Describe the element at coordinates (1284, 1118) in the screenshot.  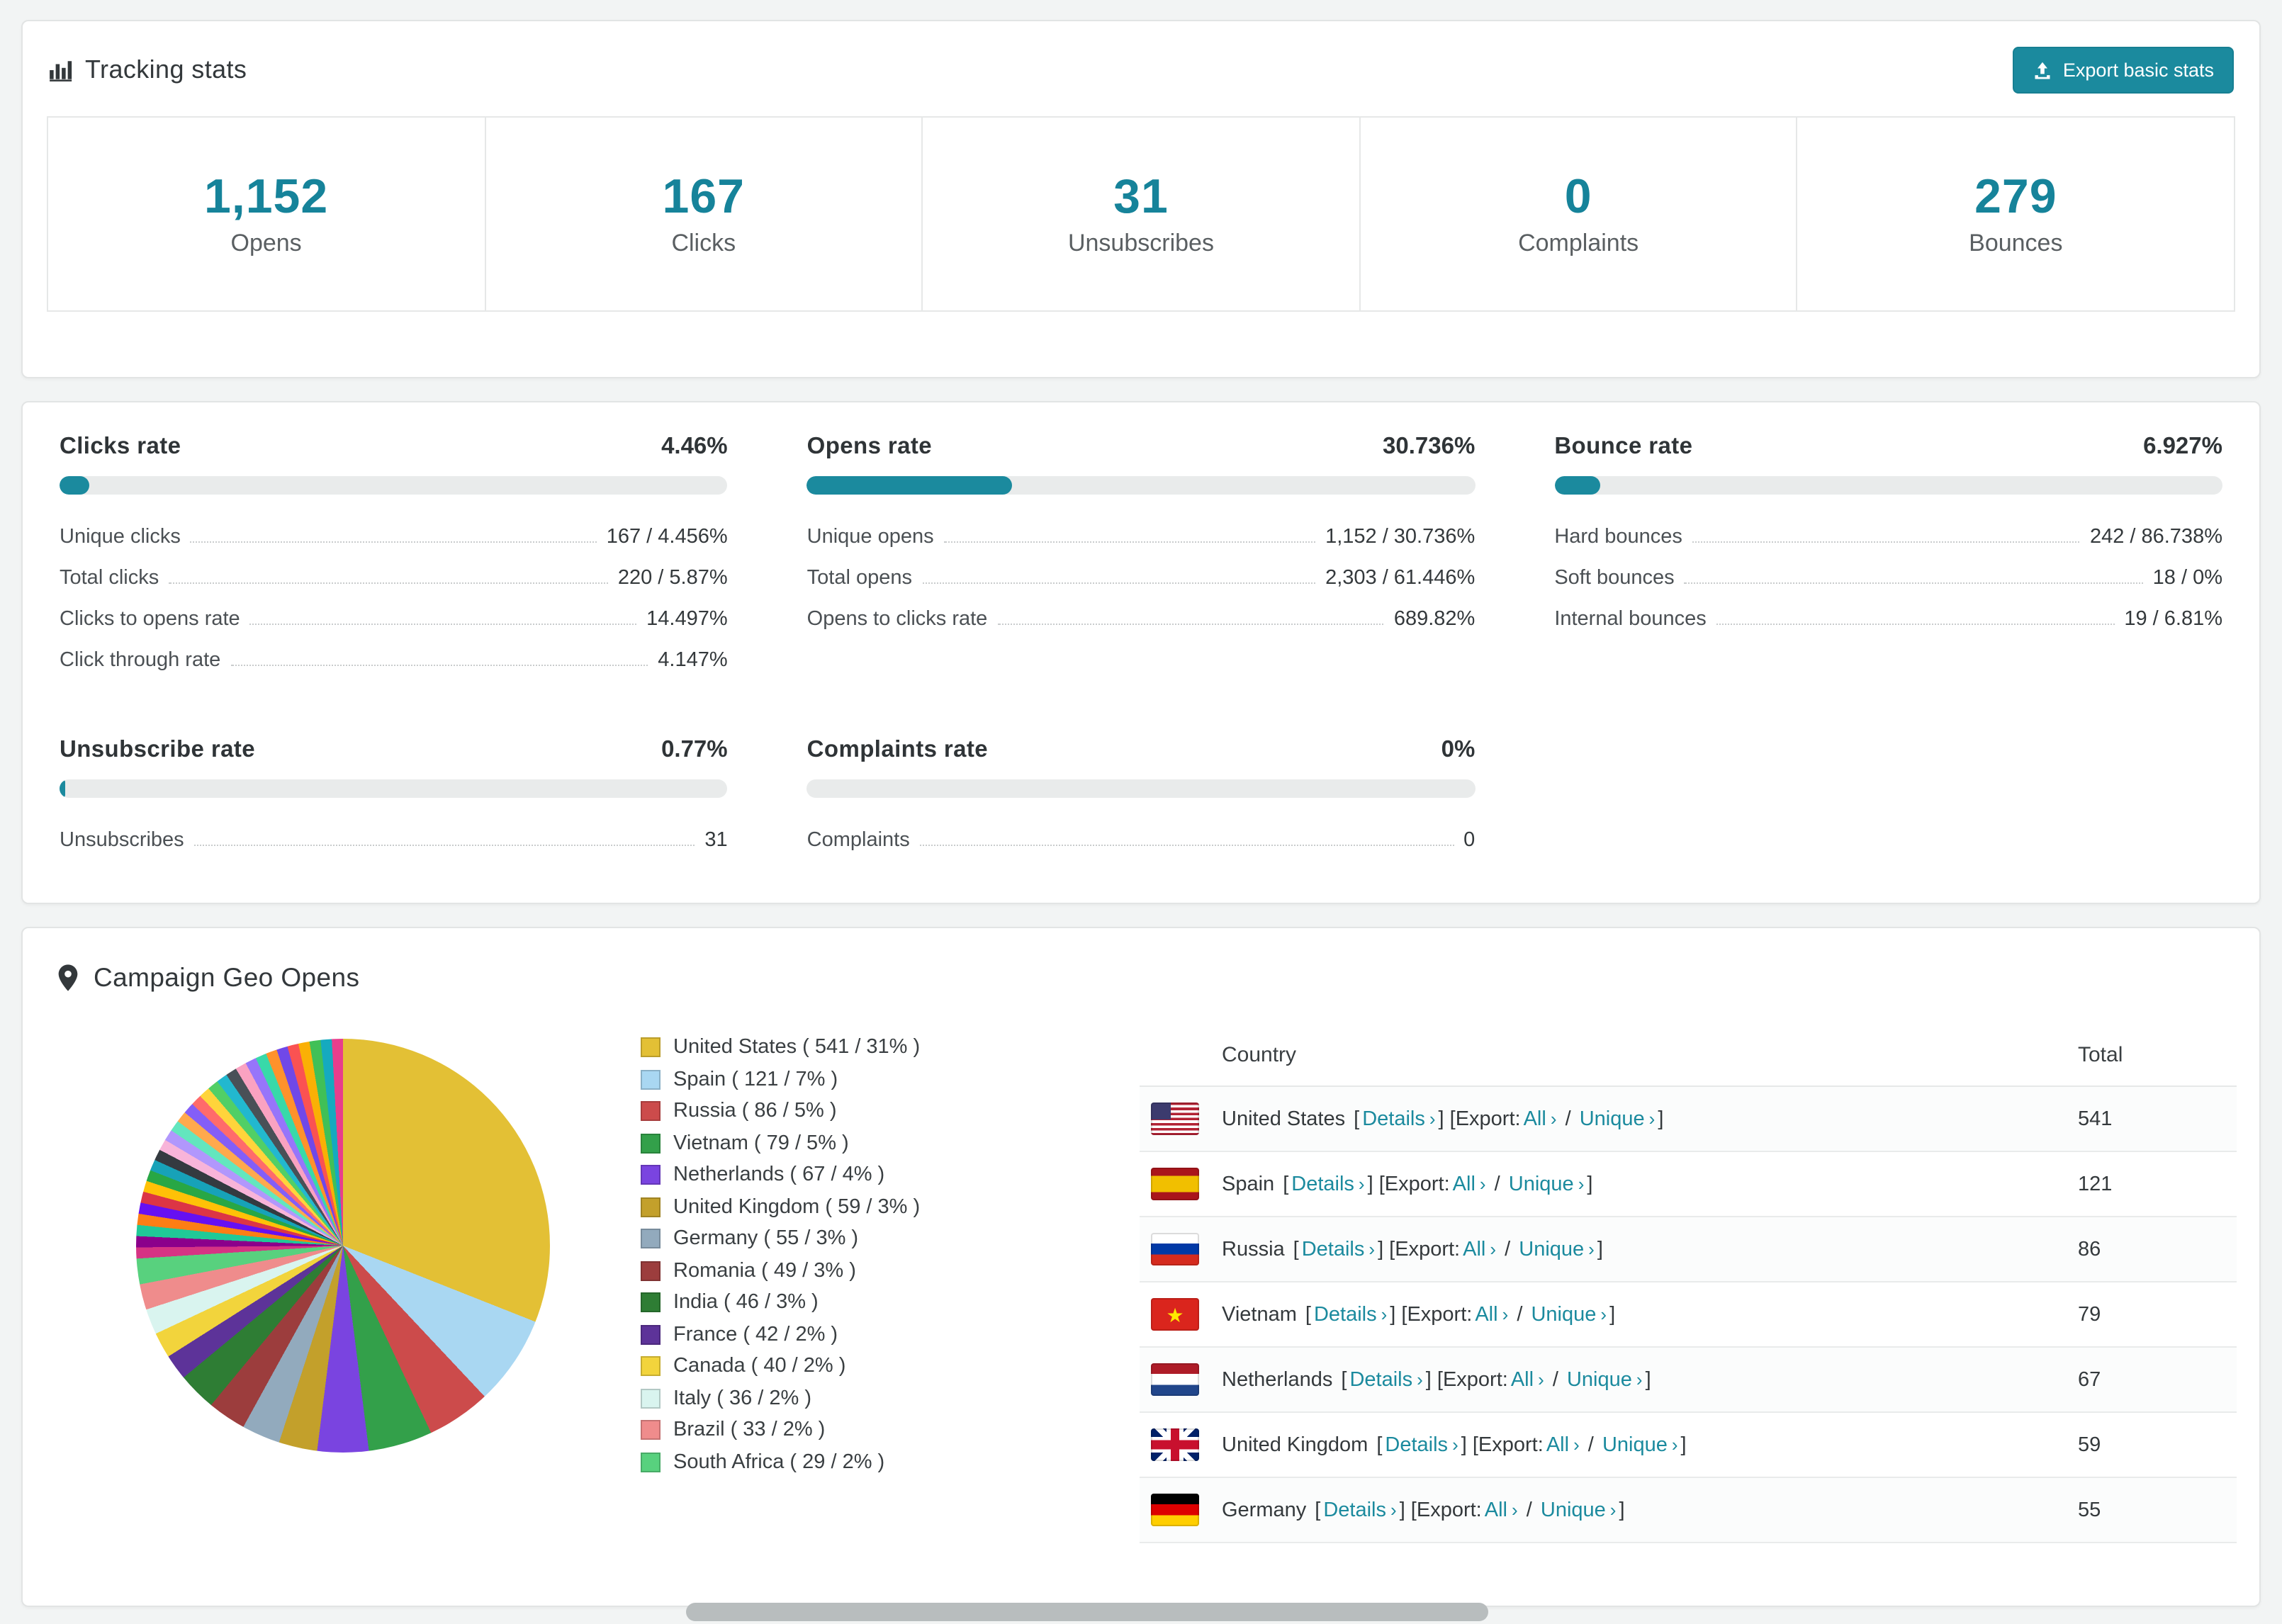
I see `country-name: United States` at that location.